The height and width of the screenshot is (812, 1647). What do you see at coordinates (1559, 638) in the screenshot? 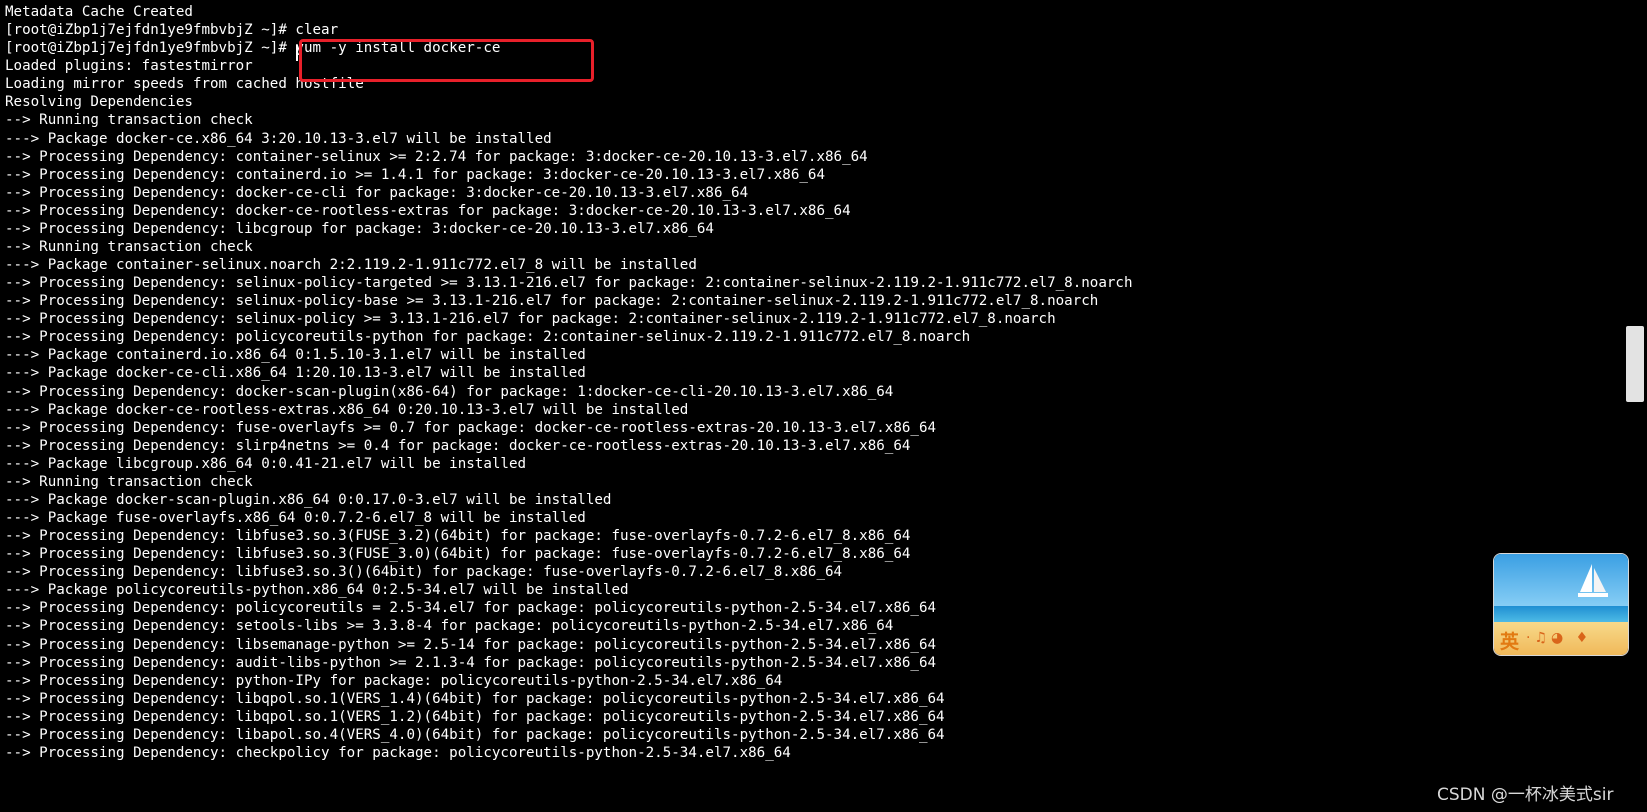
I see `ime-toolbar-icons: ·♫◕ ♦` at bounding box center [1559, 638].